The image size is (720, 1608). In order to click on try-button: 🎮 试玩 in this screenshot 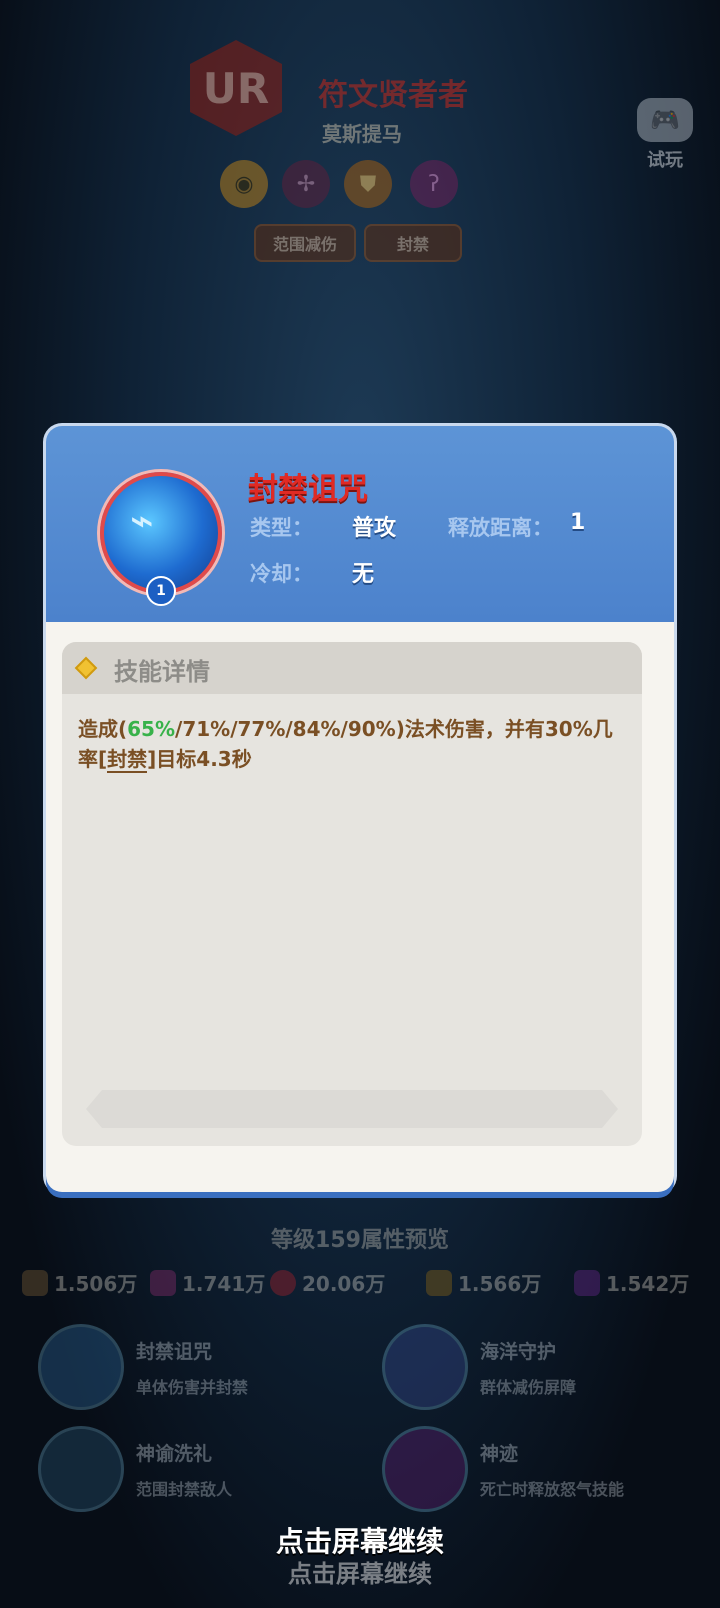, I will do `click(665, 135)`.